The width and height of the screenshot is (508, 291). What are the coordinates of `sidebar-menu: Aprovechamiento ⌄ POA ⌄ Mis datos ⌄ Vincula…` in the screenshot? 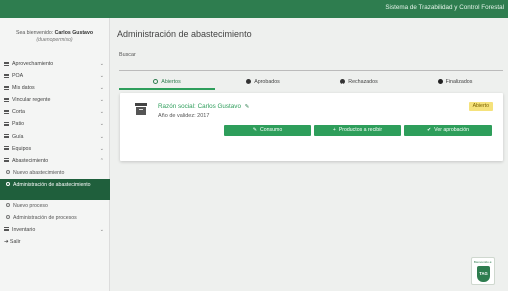 It's located at (55, 153).